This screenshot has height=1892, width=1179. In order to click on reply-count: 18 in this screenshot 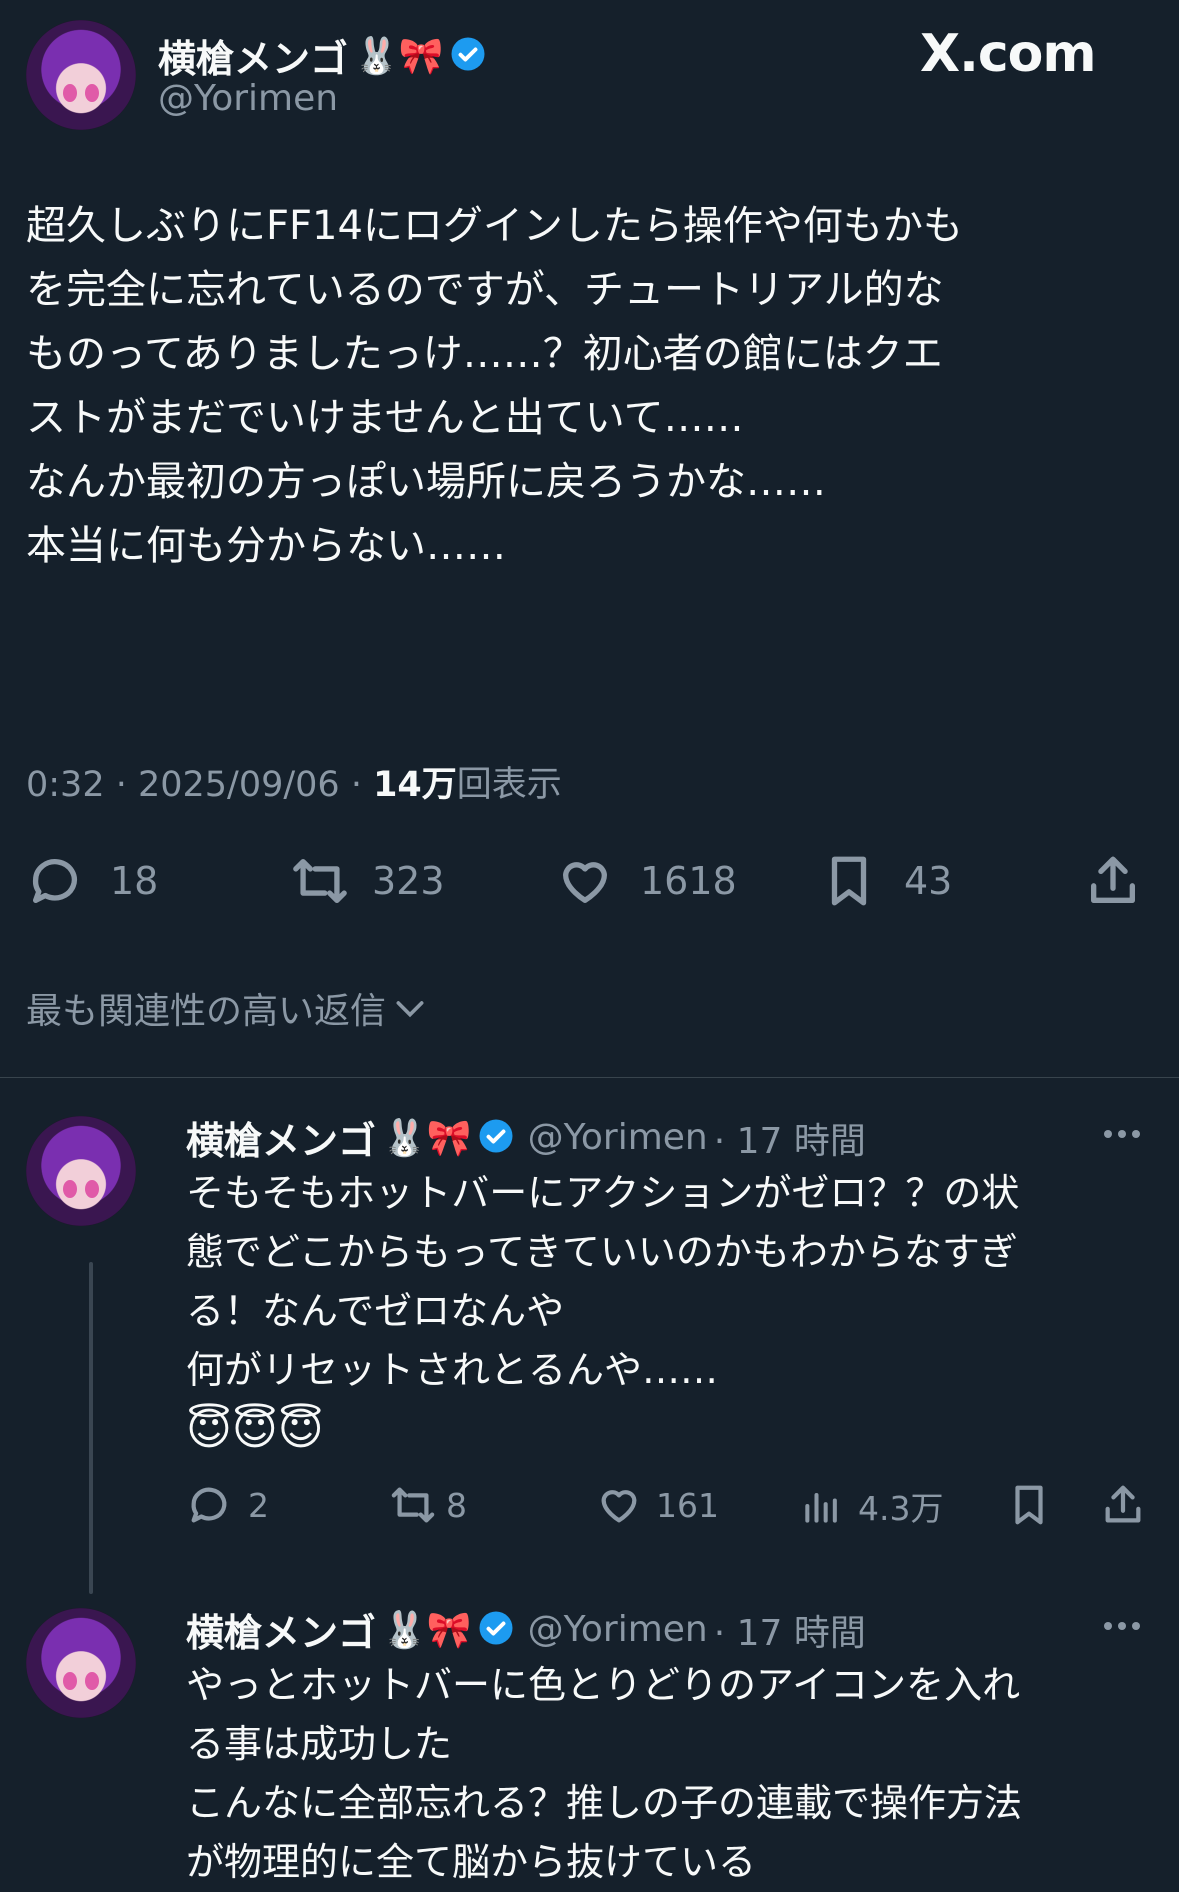, I will do `click(134, 881)`.